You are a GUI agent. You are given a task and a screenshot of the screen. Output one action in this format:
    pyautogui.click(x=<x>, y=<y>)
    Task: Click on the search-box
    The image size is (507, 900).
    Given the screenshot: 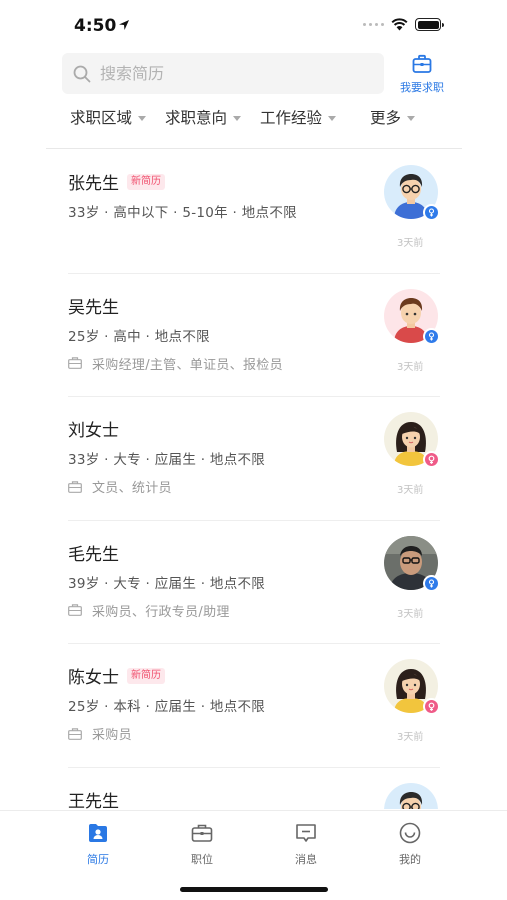 What is the action you would take?
    pyautogui.click(x=223, y=73)
    